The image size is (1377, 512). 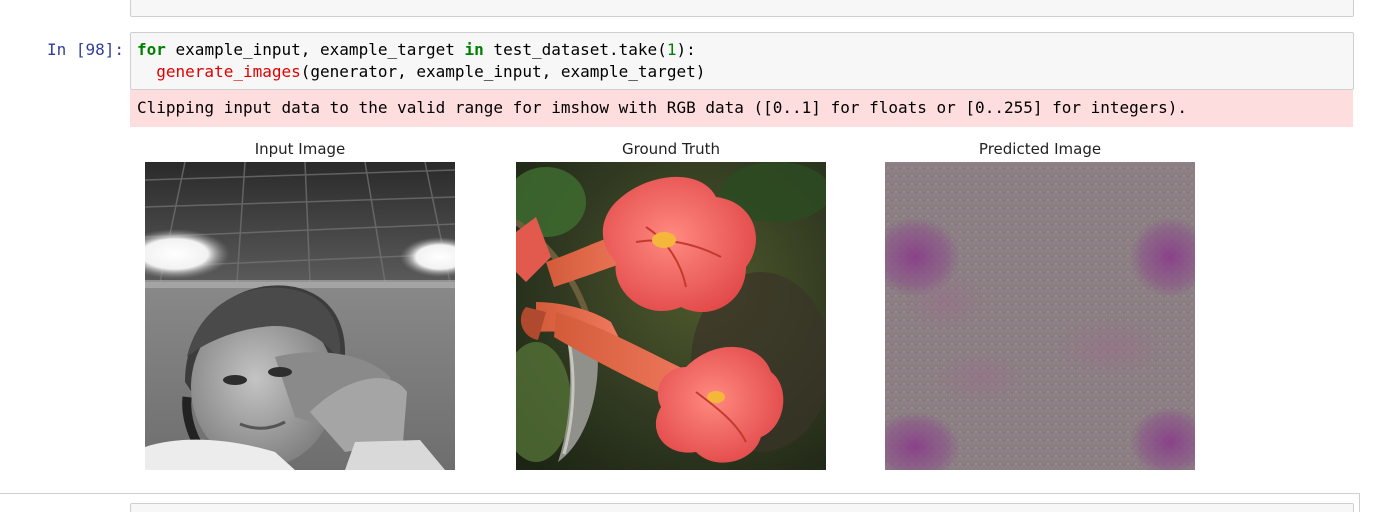 What do you see at coordinates (228, 71) in the screenshot?
I see `code-function-name: generate_images` at bounding box center [228, 71].